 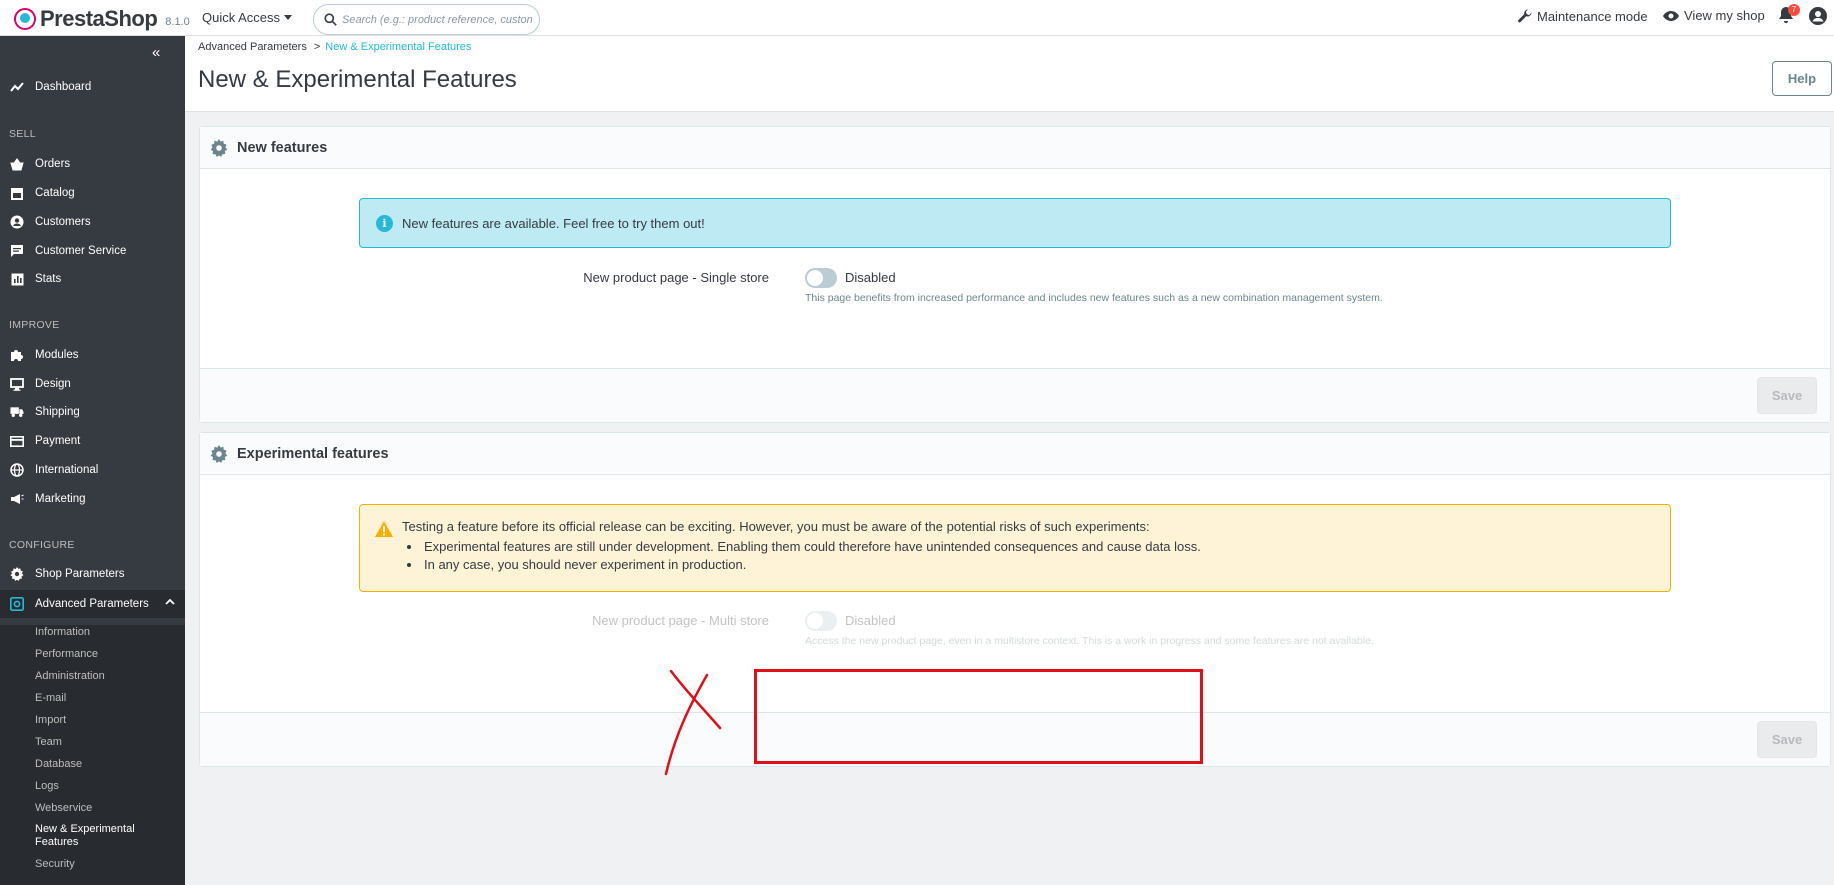 What do you see at coordinates (66, 654) in the screenshot?
I see `submenu-performance: Performance` at bounding box center [66, 654].